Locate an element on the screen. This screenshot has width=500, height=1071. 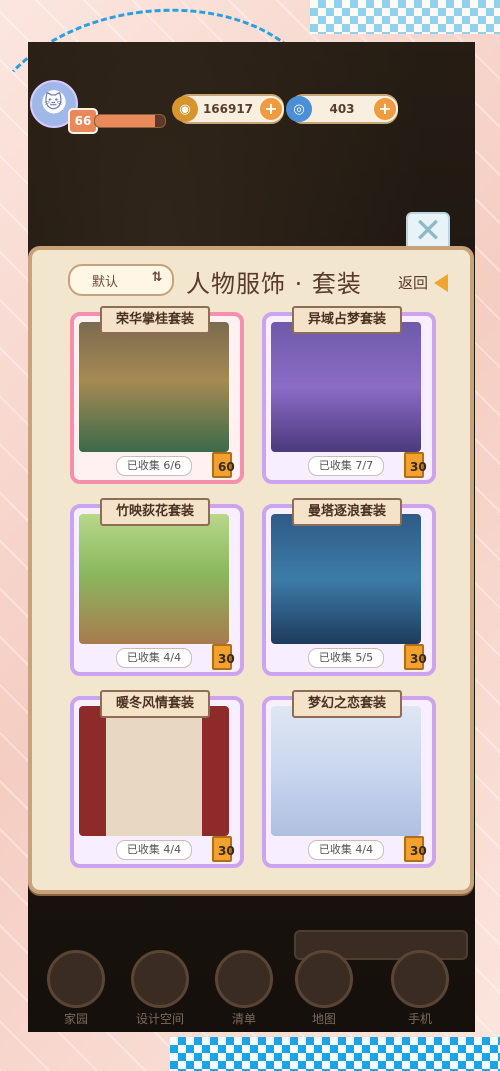
add-gem-button: + is located at coordinates (385, 109).